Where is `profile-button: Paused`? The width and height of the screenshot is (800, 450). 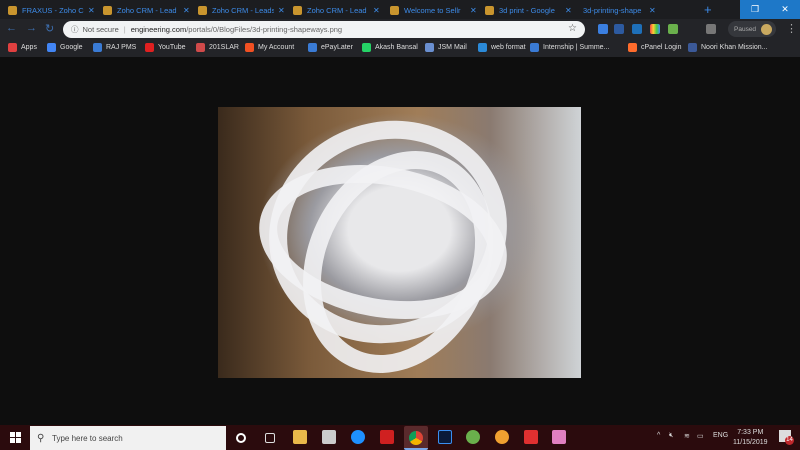 profile-button: Paused is located at coordinates (752, 29).